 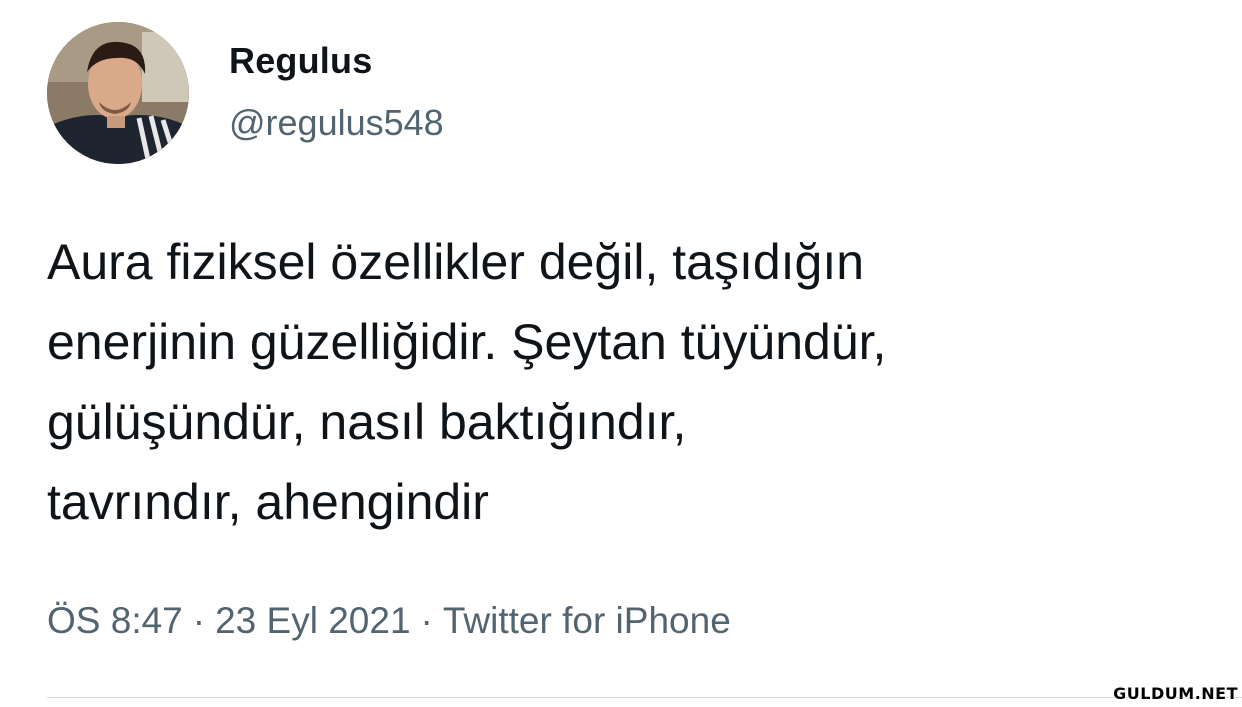 I want to click on tweet-date: 23 Eyl 2021, so click(x=312, y=620).